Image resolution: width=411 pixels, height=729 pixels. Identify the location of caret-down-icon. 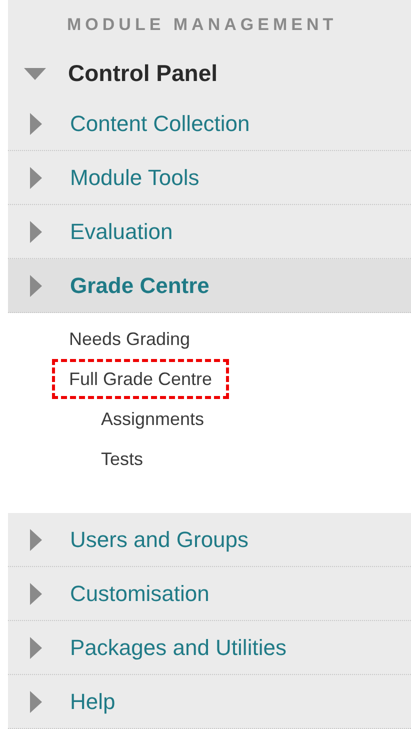
(35, 74).